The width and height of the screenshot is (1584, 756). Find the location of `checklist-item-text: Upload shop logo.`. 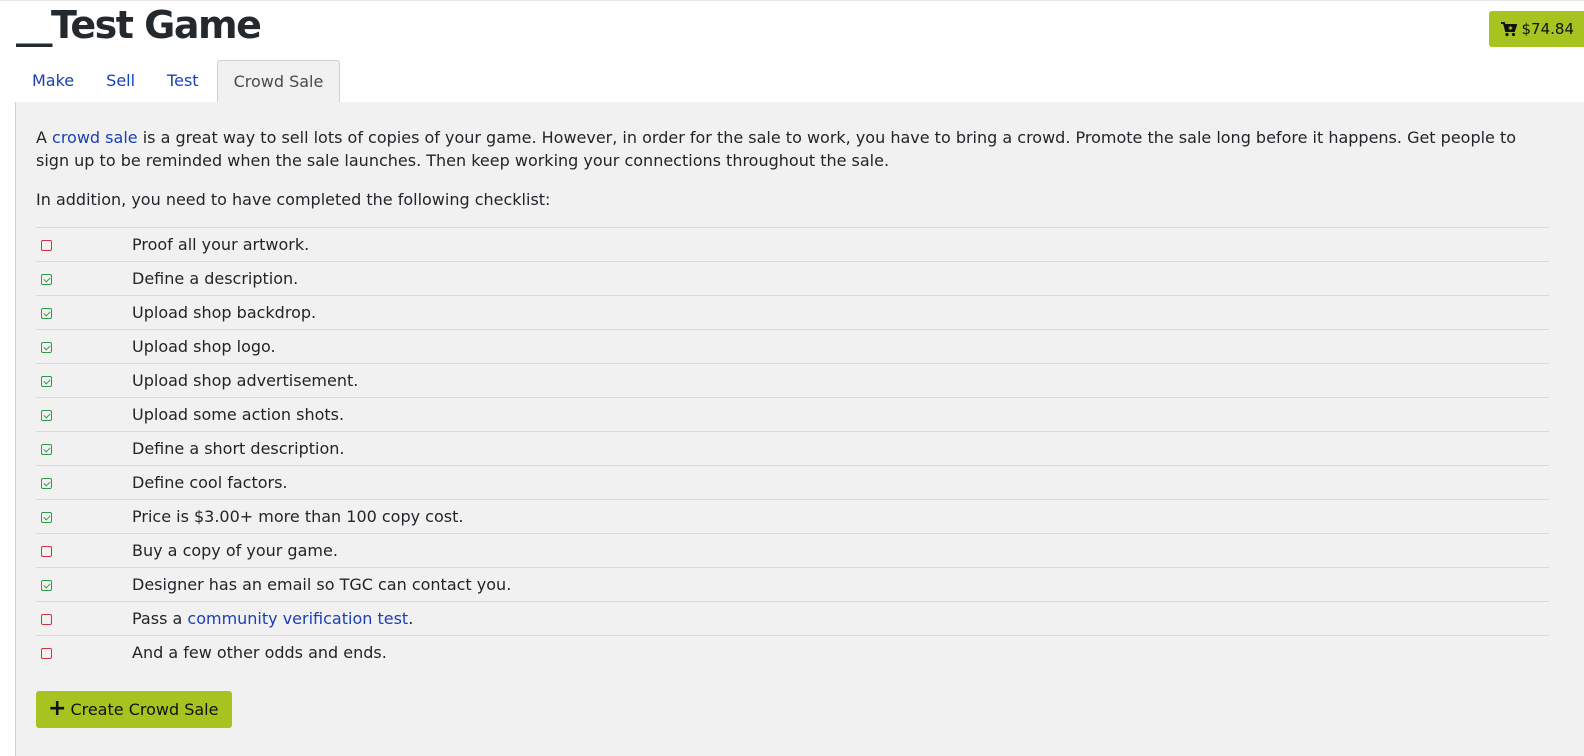

checklist-item-text: Upload shop logo. is located at coordinates (204, 346).